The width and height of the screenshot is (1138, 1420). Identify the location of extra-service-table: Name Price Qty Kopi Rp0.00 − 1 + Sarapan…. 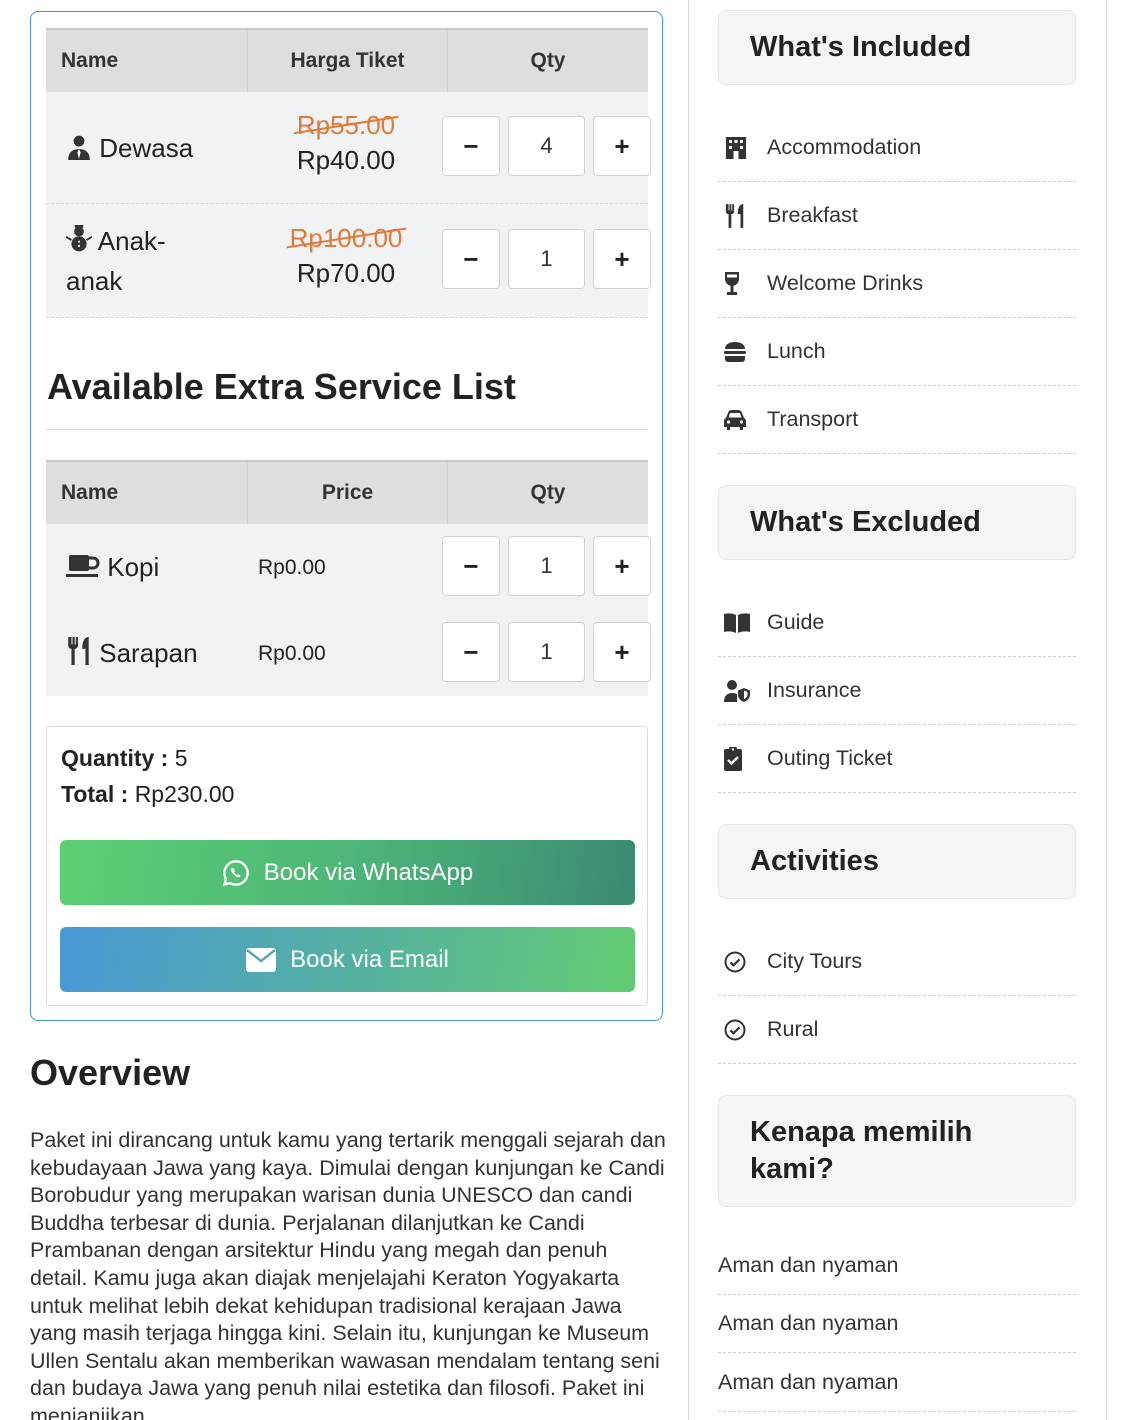
(348, 578).